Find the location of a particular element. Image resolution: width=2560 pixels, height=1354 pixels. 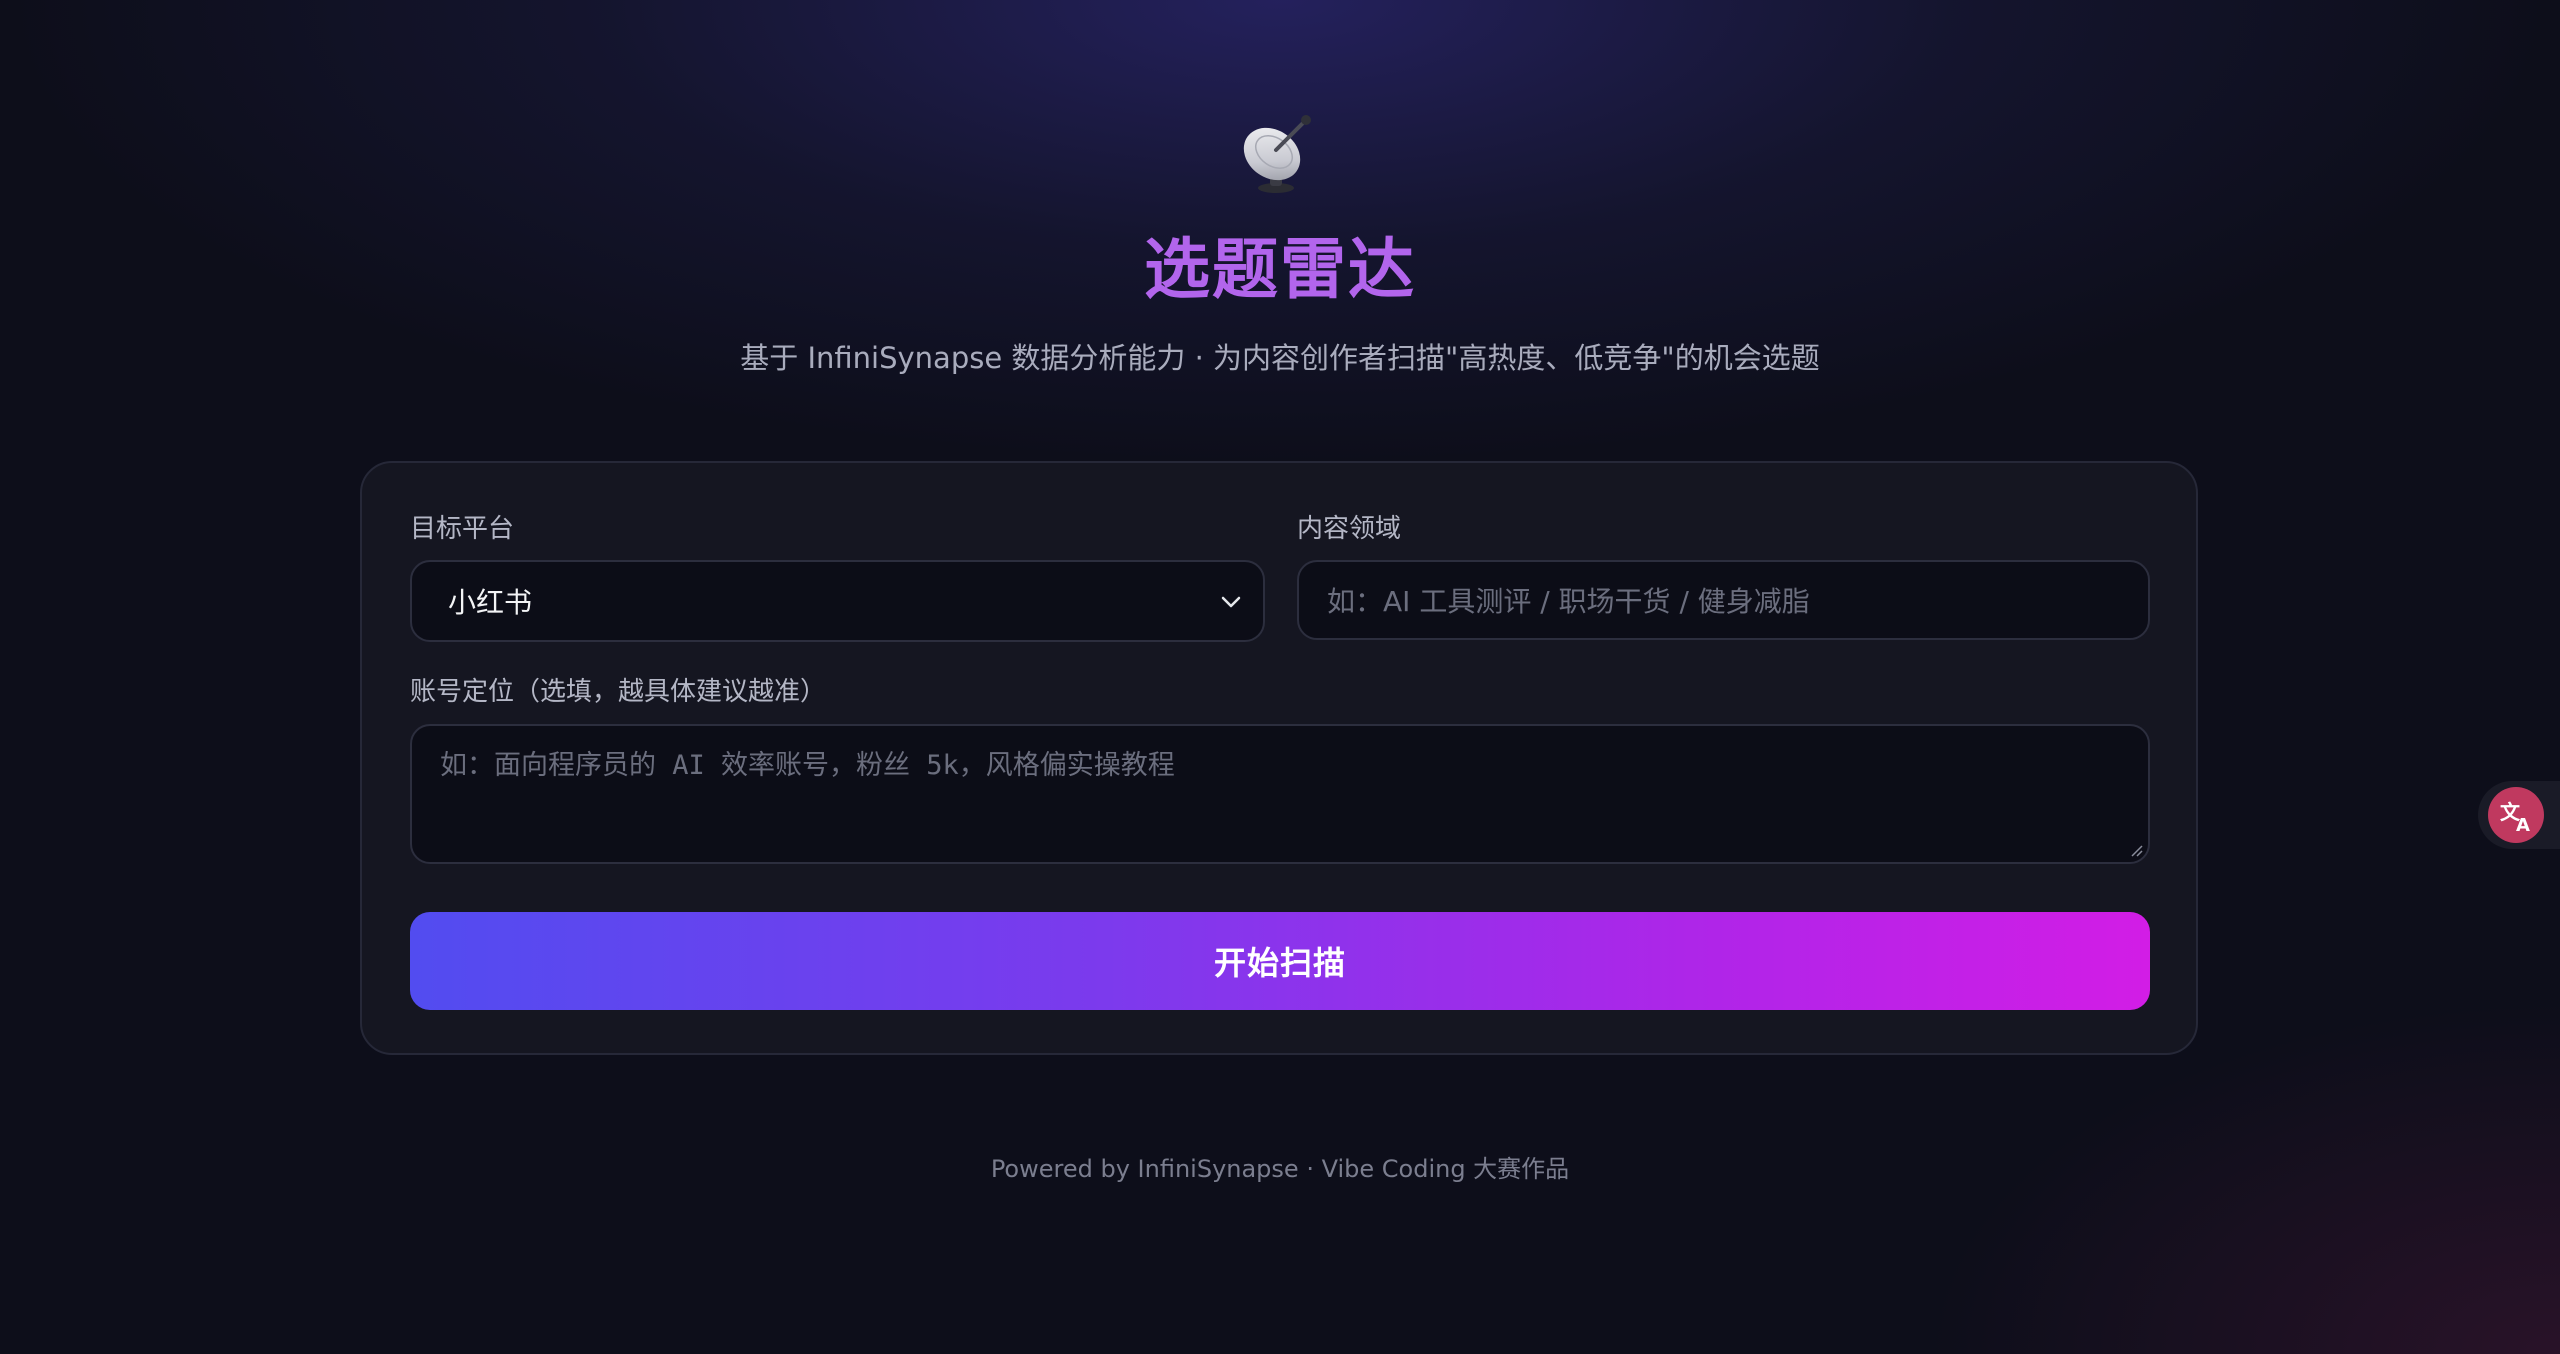

translate-icon: 文 A is located at coordinates (2515, 818).